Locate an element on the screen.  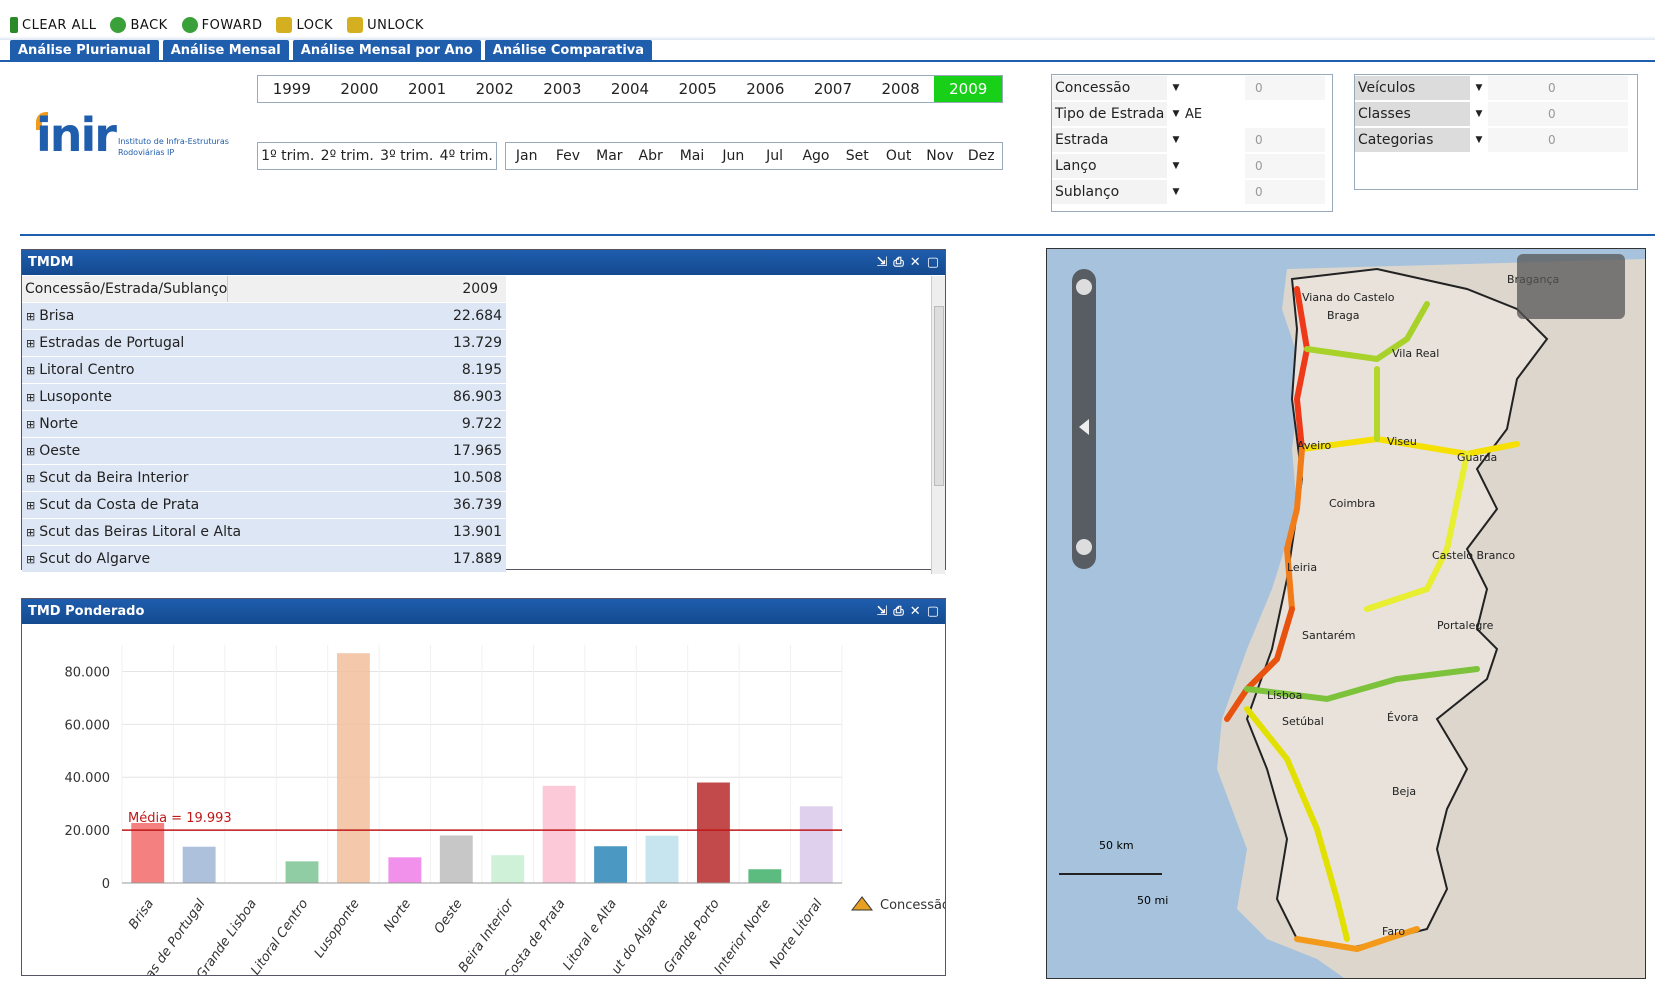
table-row: ⊞ Oeste 17.965 is located at coordinates (264, 451).